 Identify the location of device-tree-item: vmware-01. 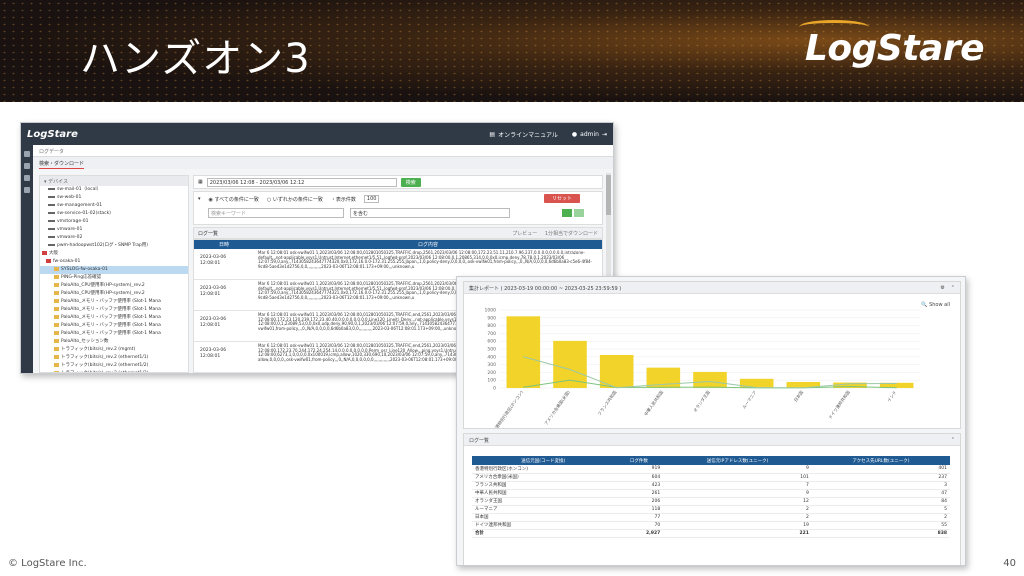
(114, 230).